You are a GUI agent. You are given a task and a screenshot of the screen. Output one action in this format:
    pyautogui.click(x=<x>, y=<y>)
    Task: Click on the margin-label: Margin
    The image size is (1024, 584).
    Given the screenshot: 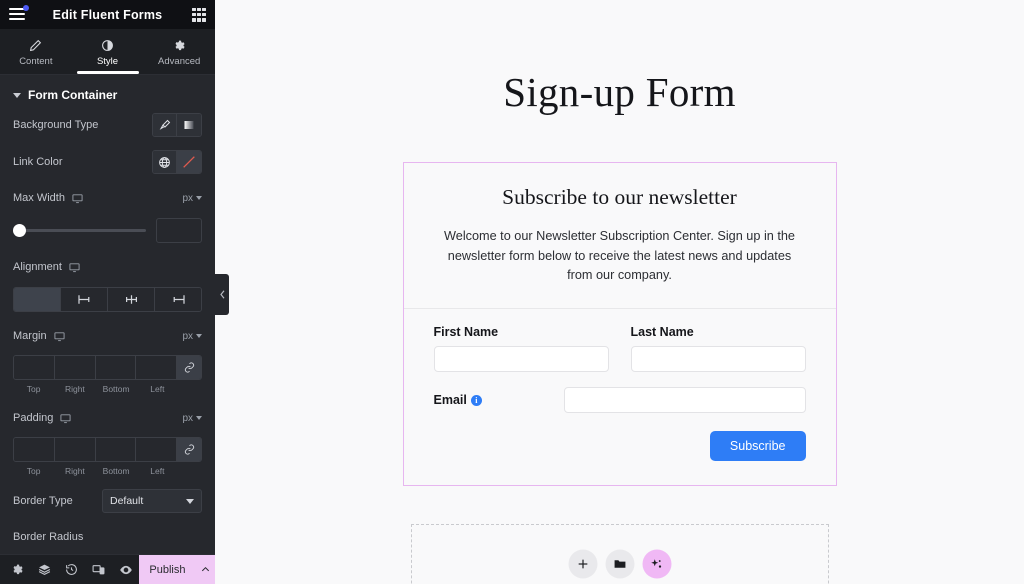 What is the action you would take?
    pyautogui.click(x=39, y=336)
    